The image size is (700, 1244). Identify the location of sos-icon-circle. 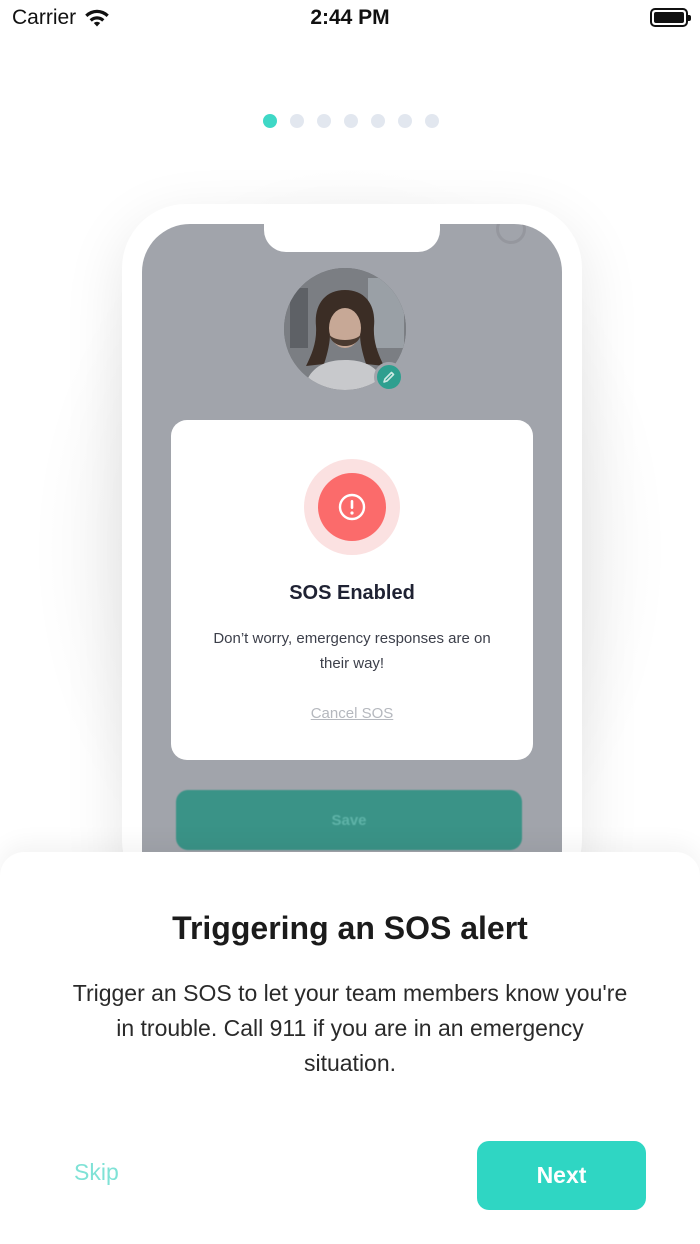
(352, 507).